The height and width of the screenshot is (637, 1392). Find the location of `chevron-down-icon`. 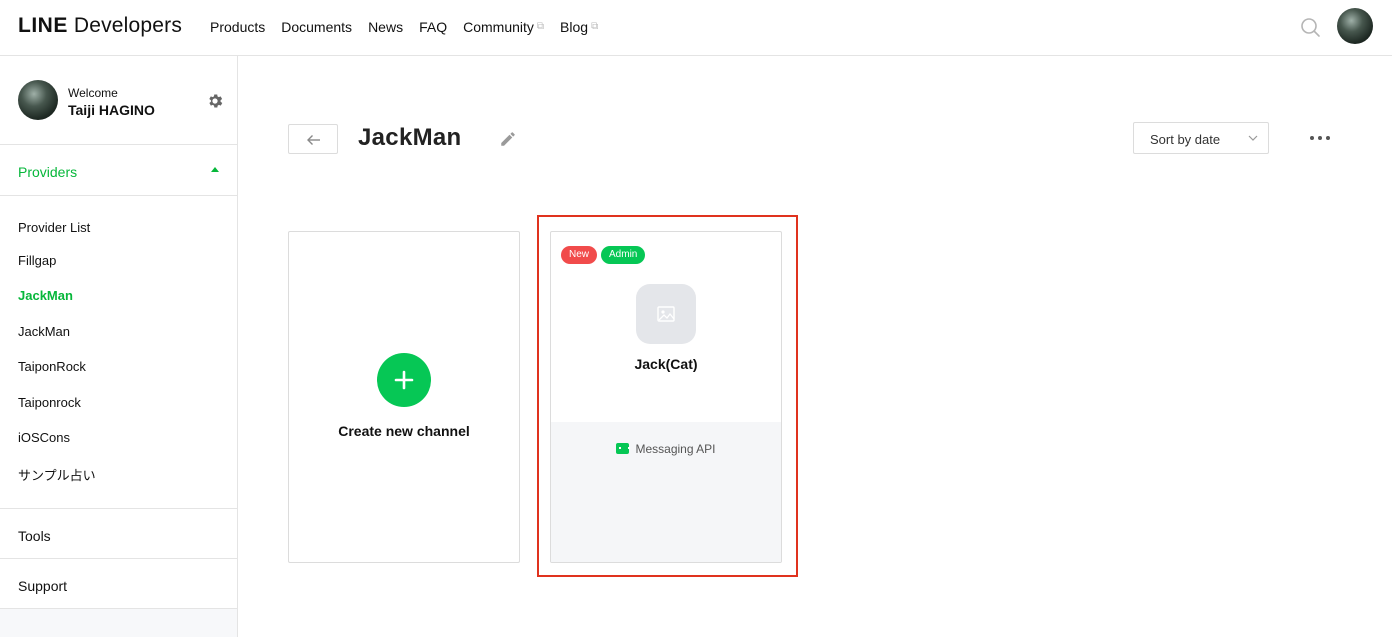

chevron-down-icon is located at coordinates (1253, 138).